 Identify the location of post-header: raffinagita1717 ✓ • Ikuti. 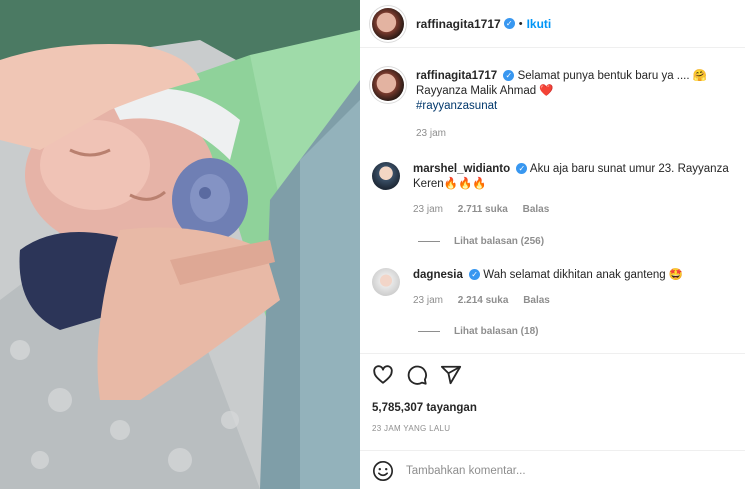
(552, 24).